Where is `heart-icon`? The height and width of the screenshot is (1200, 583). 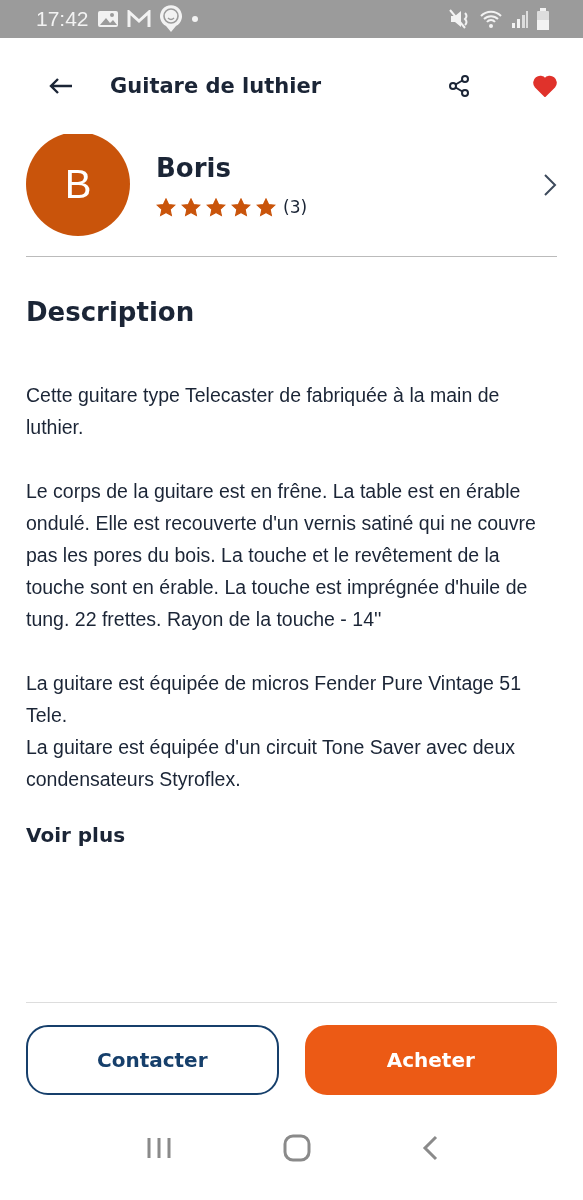 heart-icon is located at coordinates (545, 86).